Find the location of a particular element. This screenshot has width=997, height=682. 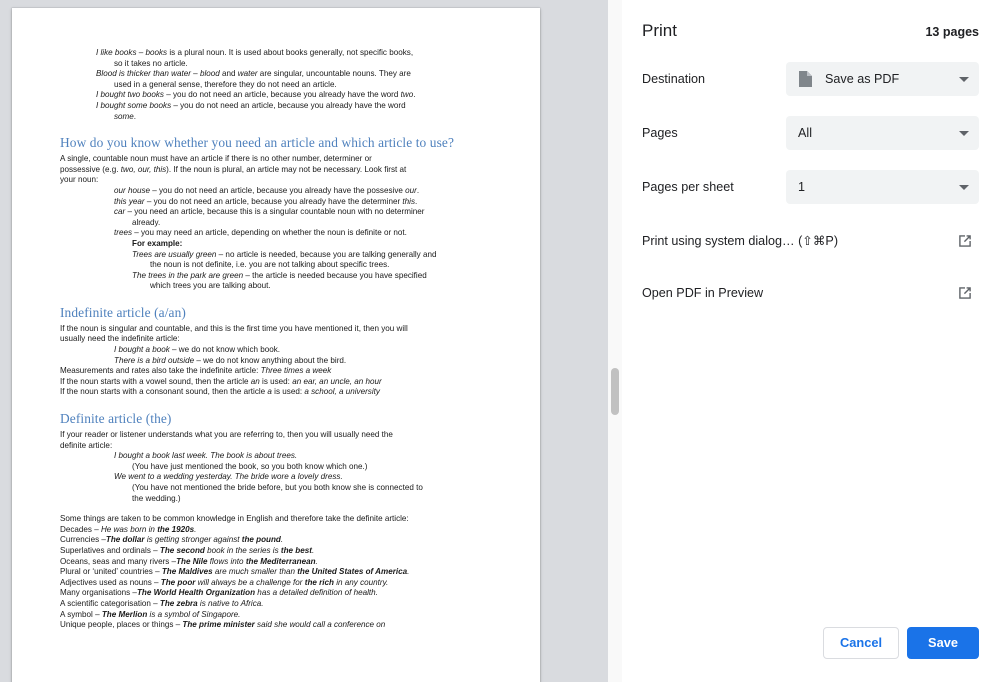

open-pdf-in-preview-link: Open PDF in Preview is located at coordinates (810, 293).